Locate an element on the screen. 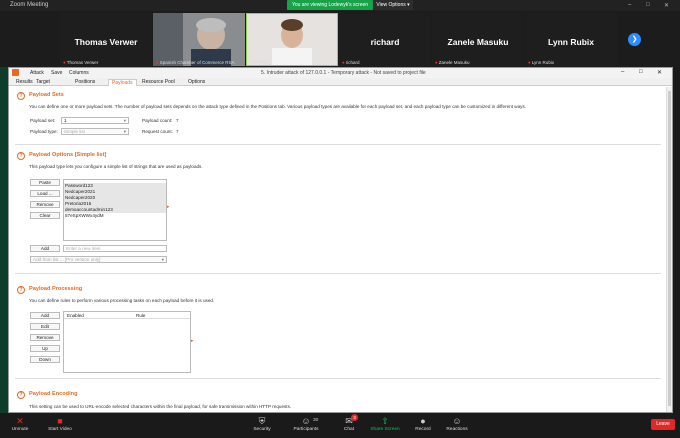 The height and width of the screenshot is (438, 680). tab-resource-pool: Resource Pool is located at coordinates (158, 82).